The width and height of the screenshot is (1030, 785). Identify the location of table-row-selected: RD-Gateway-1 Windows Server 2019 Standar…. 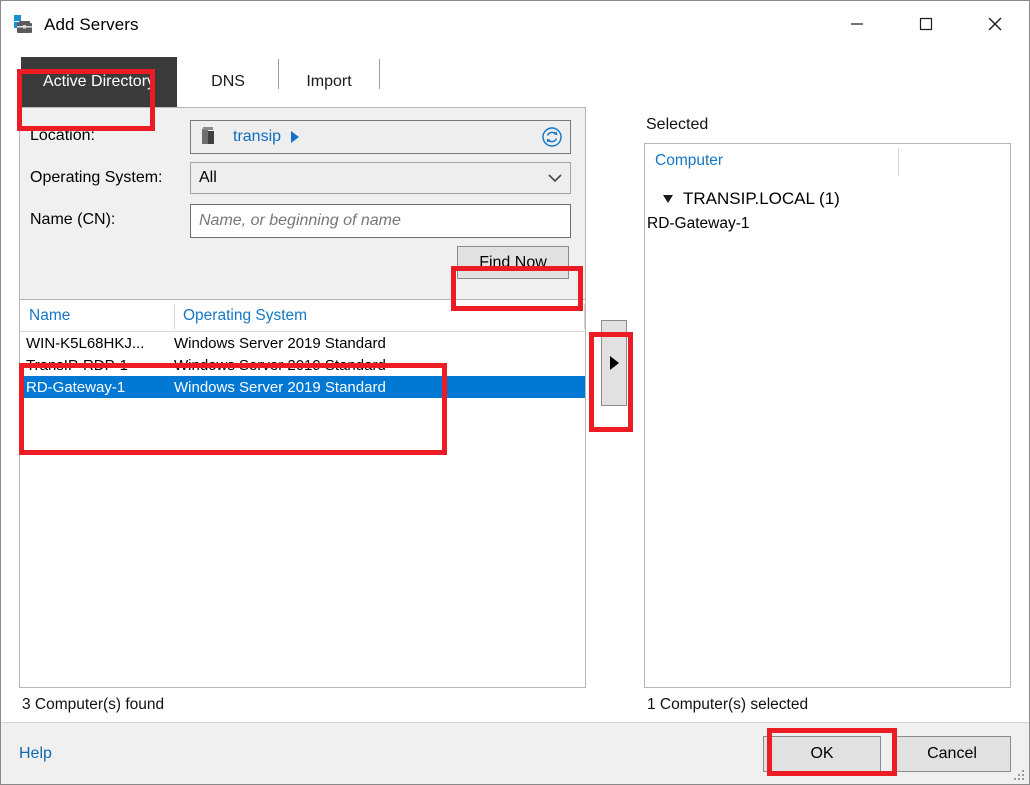
(302, 387).